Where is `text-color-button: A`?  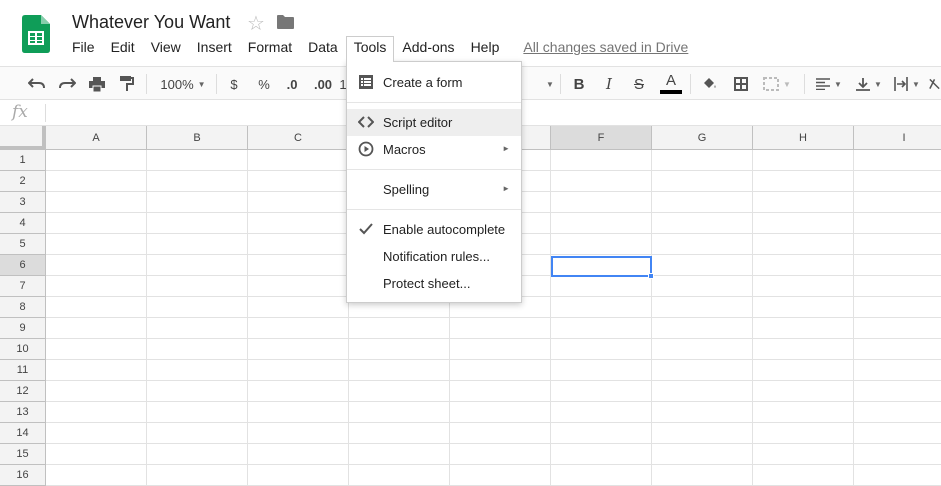
text-color-button: A is located at coordinates (671, 84).